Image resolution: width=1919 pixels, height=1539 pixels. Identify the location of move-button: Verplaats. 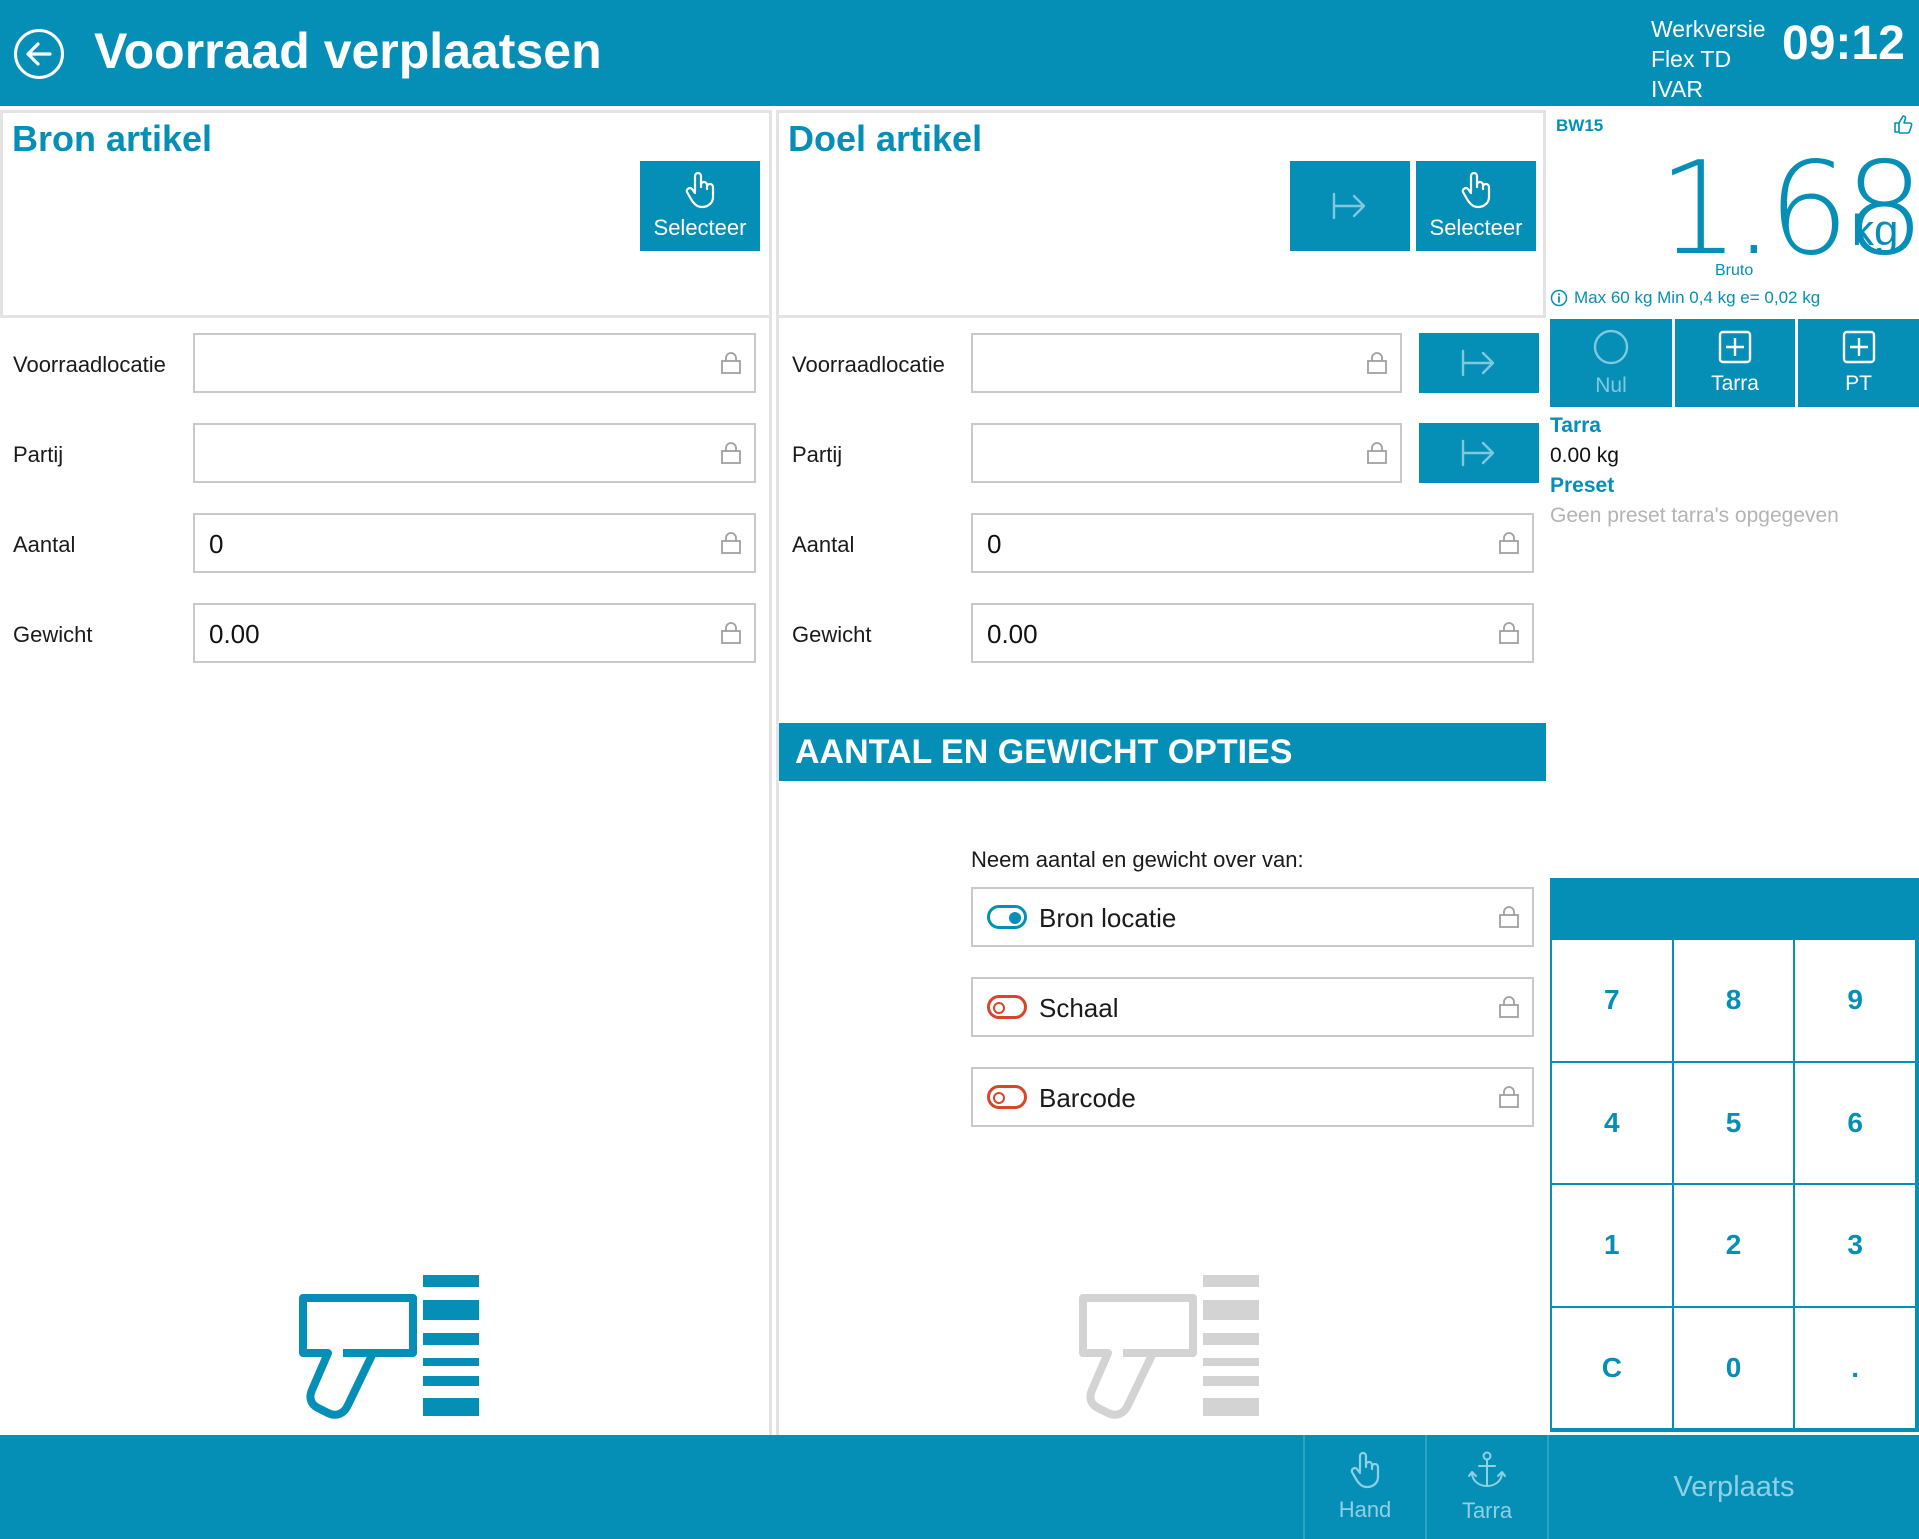
(1733, 1487).